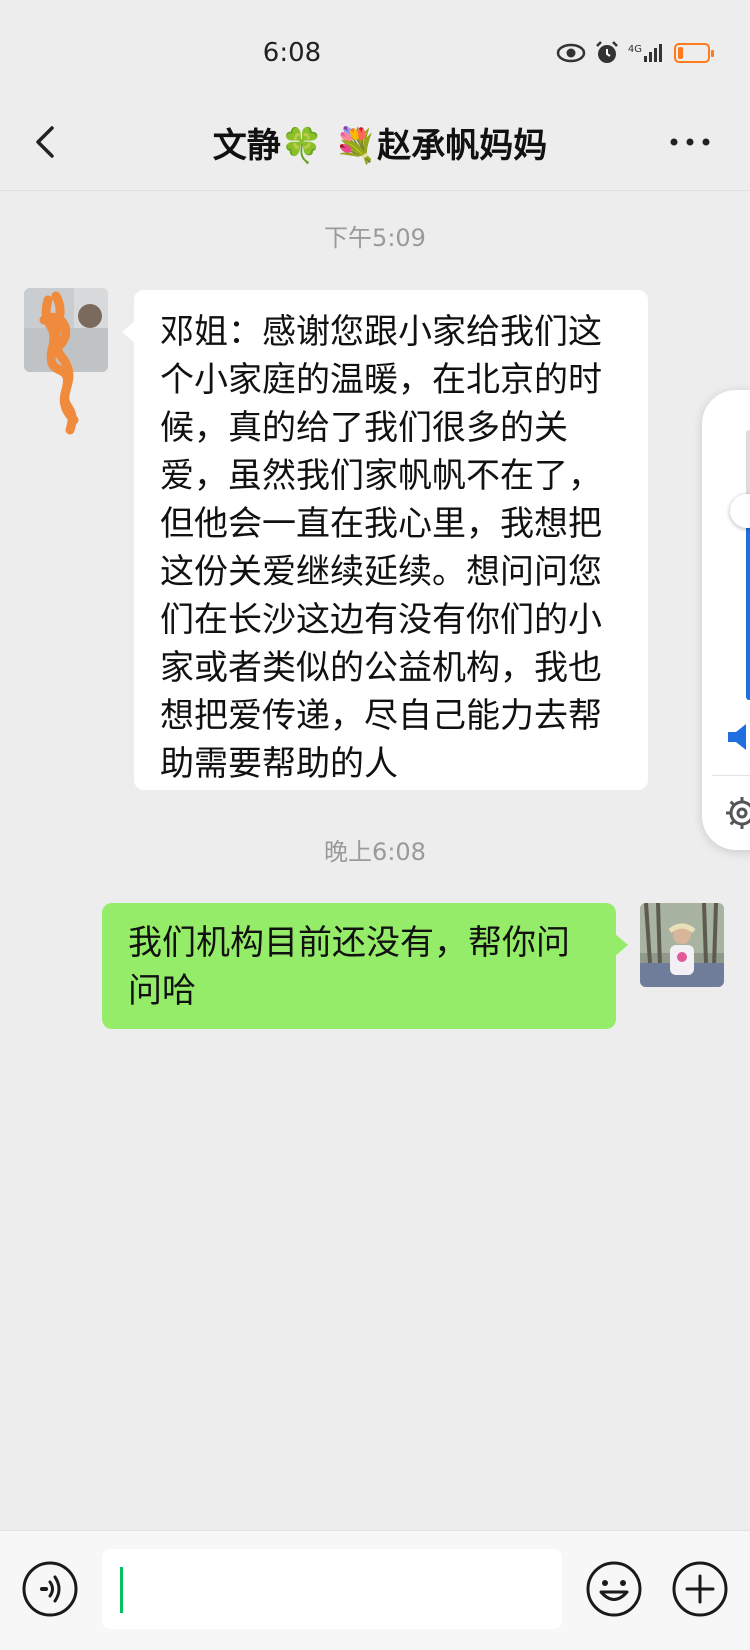 The image size is (750, 1650). I want to click on message-line: 候，真的给了我们很多的关, so click(364, 428).